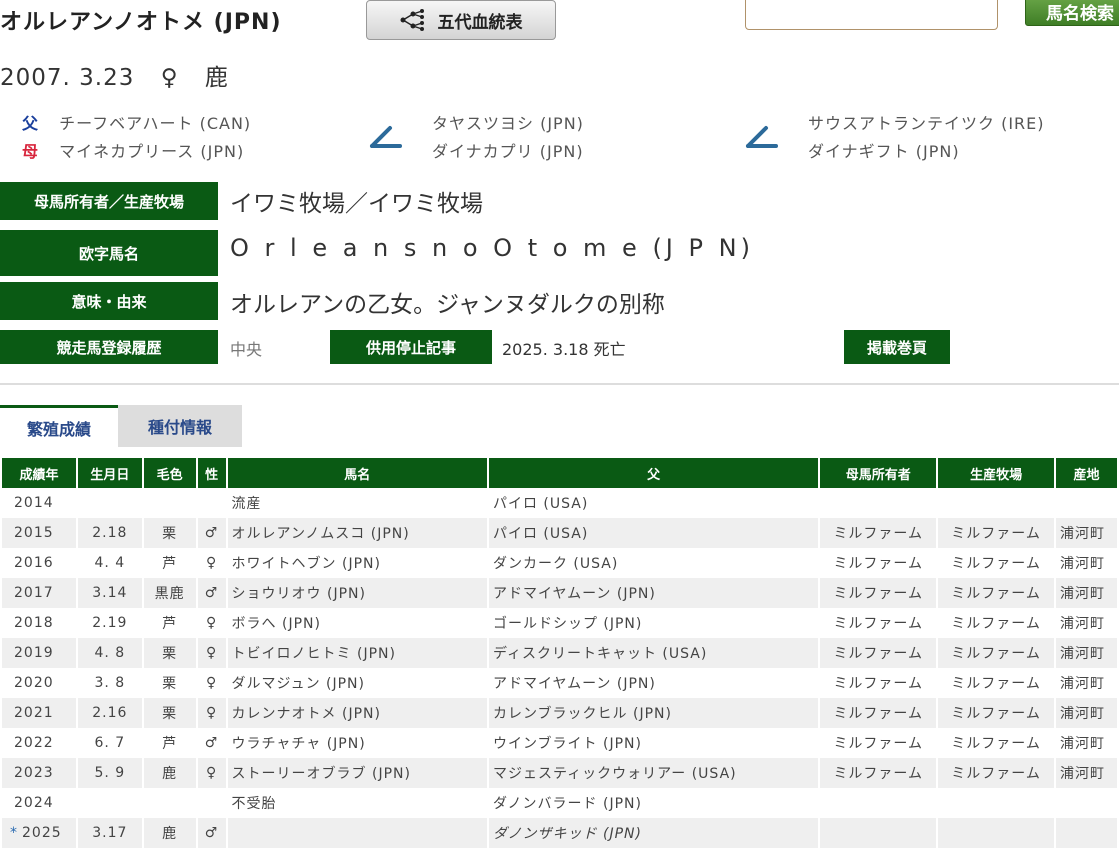 The width and height of the screenshot is (1119, 865). Describe the element at coordinates (653, 713) in the screenshot. I see `cell-sire: カレンブラックヒル (JPN)` at that location.